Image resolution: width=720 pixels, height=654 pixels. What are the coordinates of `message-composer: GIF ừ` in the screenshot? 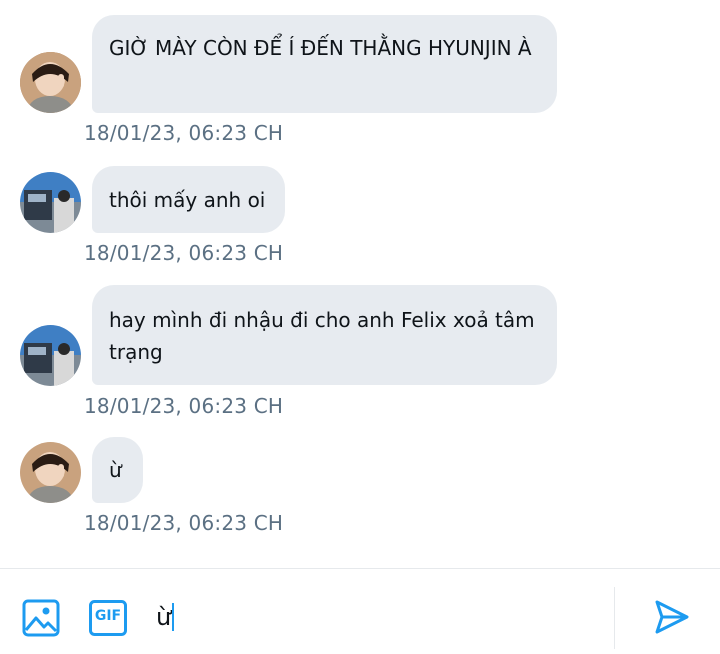 It's located at (360, 611).